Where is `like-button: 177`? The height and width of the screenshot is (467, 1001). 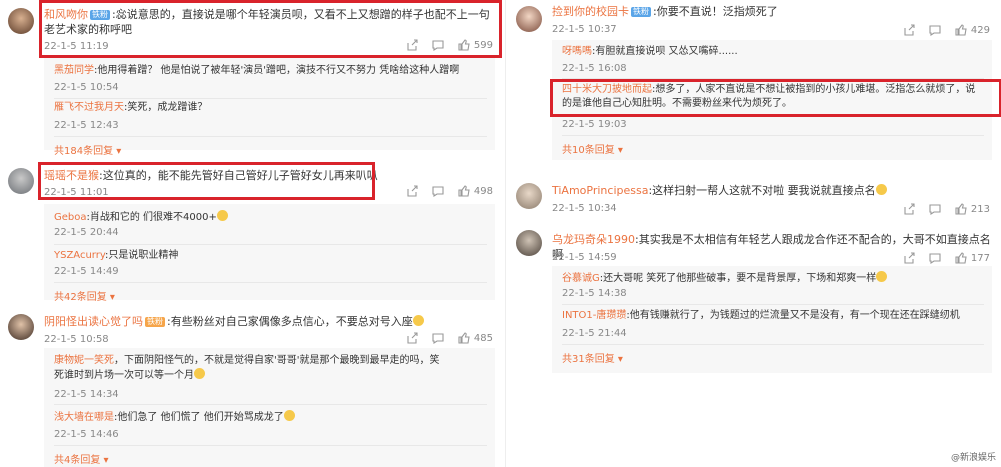
like-button: 177 is located at coordinates (972, 258).